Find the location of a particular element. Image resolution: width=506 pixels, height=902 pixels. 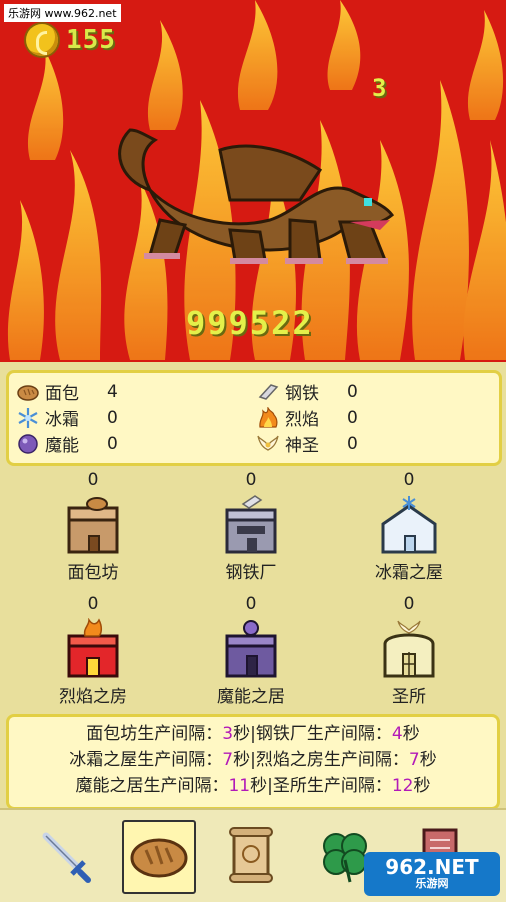

building-flame-house: 0 烈焰之房 is located at coordinates (93, 650).